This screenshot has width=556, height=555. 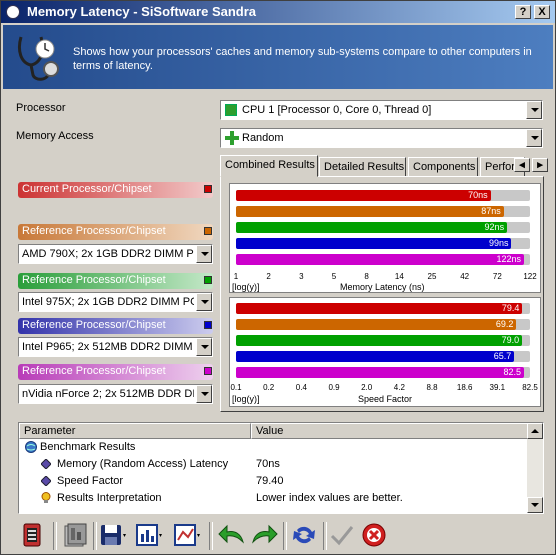 I want to click on bar-value-label: 92ns, so click(x=494, y=227).